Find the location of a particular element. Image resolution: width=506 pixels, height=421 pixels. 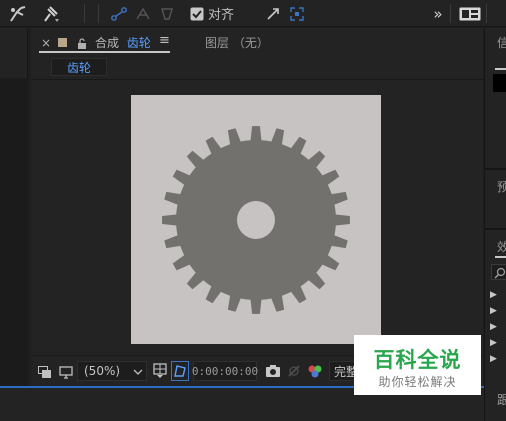

layer-viewer-tab: 图层 （无） is located at coordinates (237, 42).